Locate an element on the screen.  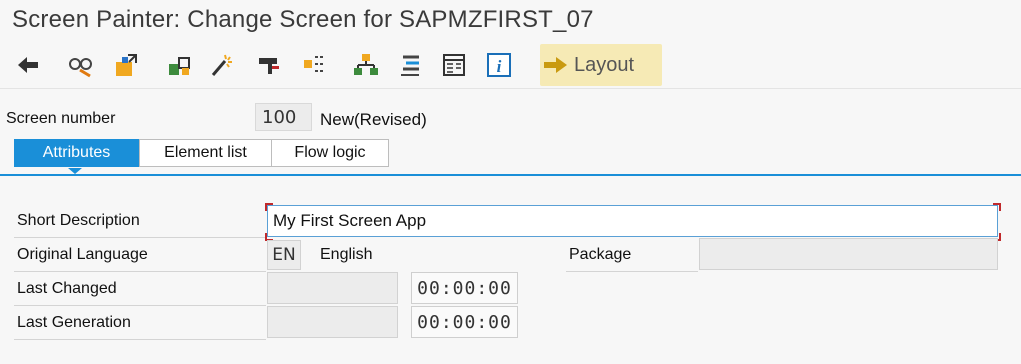
check-icon is located at coordinates (179, 65).